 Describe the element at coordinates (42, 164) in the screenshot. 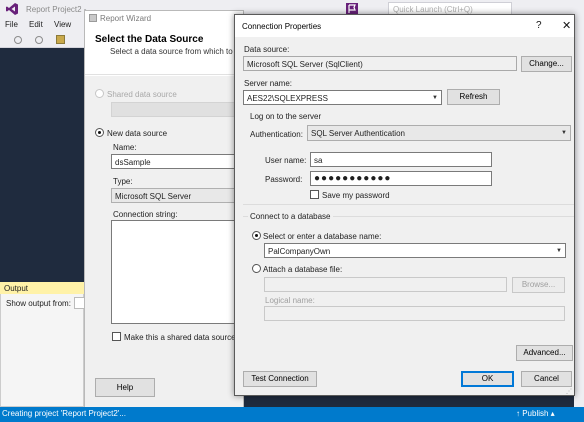

I see `vs-editor-area` at that location.